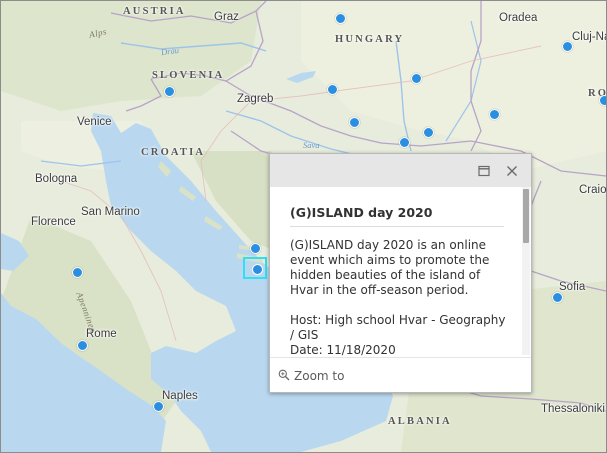 This screenshot has width=607, height=453. Describe the element at coordinates (154, 11) in the screenshot. I see `country-label-austria: AUSTRIA` at that location.